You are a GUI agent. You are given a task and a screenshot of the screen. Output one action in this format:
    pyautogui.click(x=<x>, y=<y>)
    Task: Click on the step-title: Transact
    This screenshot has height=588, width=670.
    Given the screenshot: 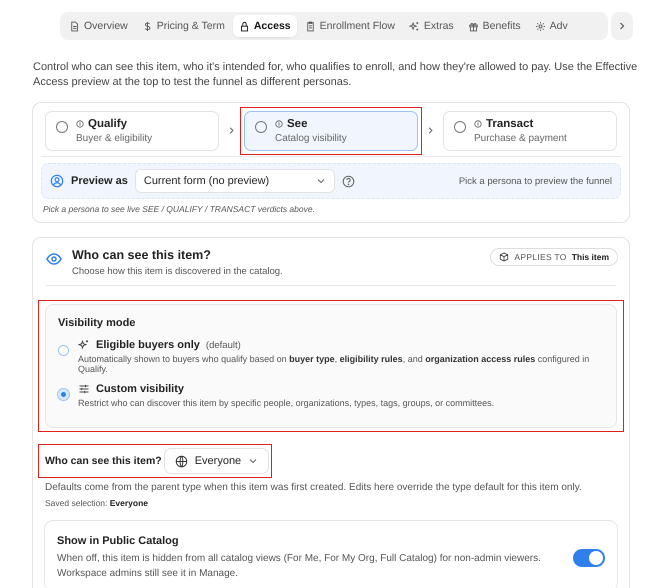 What is the action you would take?
    pyautogui.click(x=510, y=124)
    